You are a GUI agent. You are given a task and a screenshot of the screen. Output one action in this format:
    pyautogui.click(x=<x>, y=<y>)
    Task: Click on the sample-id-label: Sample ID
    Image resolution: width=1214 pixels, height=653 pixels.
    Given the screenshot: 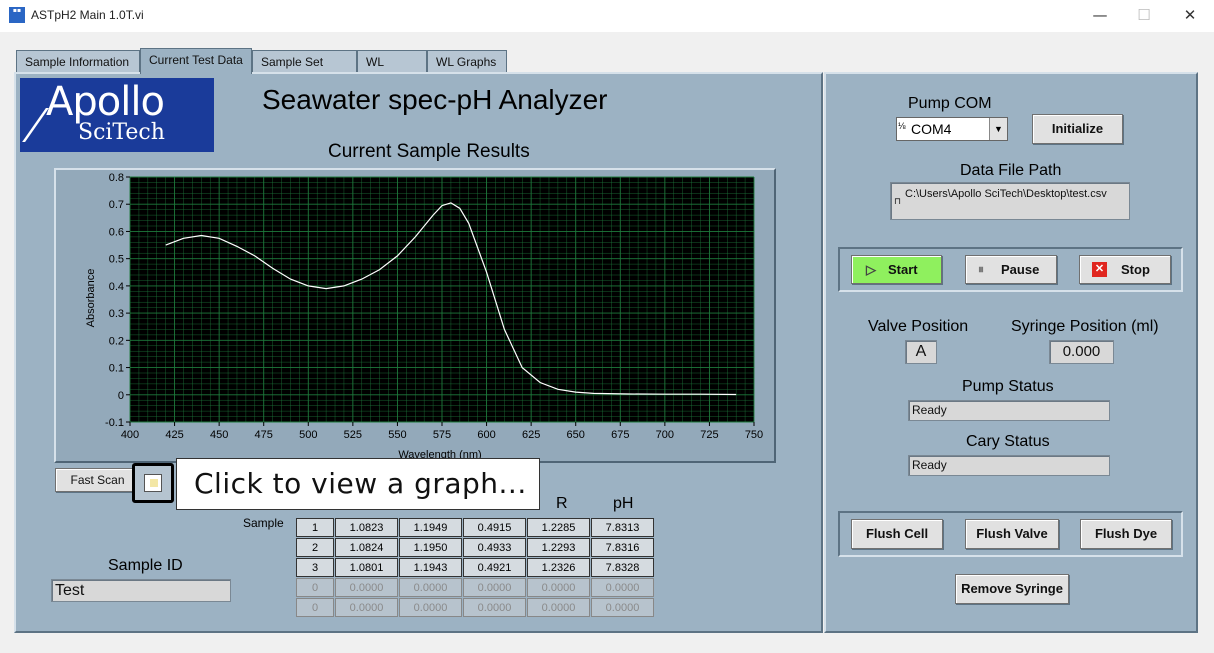 What is the action you would take?
    pyautogui.click(x=145, y=565)
    